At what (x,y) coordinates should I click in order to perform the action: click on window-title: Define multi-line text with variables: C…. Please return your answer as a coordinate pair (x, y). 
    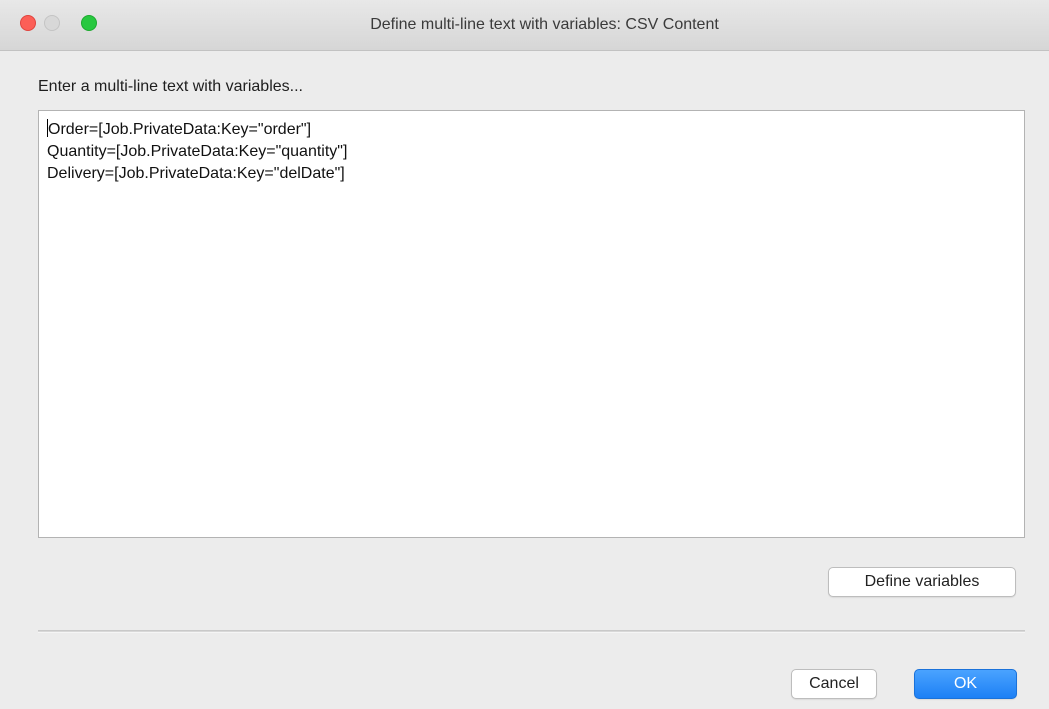
    Looking at the image, I should click on (544, 24).